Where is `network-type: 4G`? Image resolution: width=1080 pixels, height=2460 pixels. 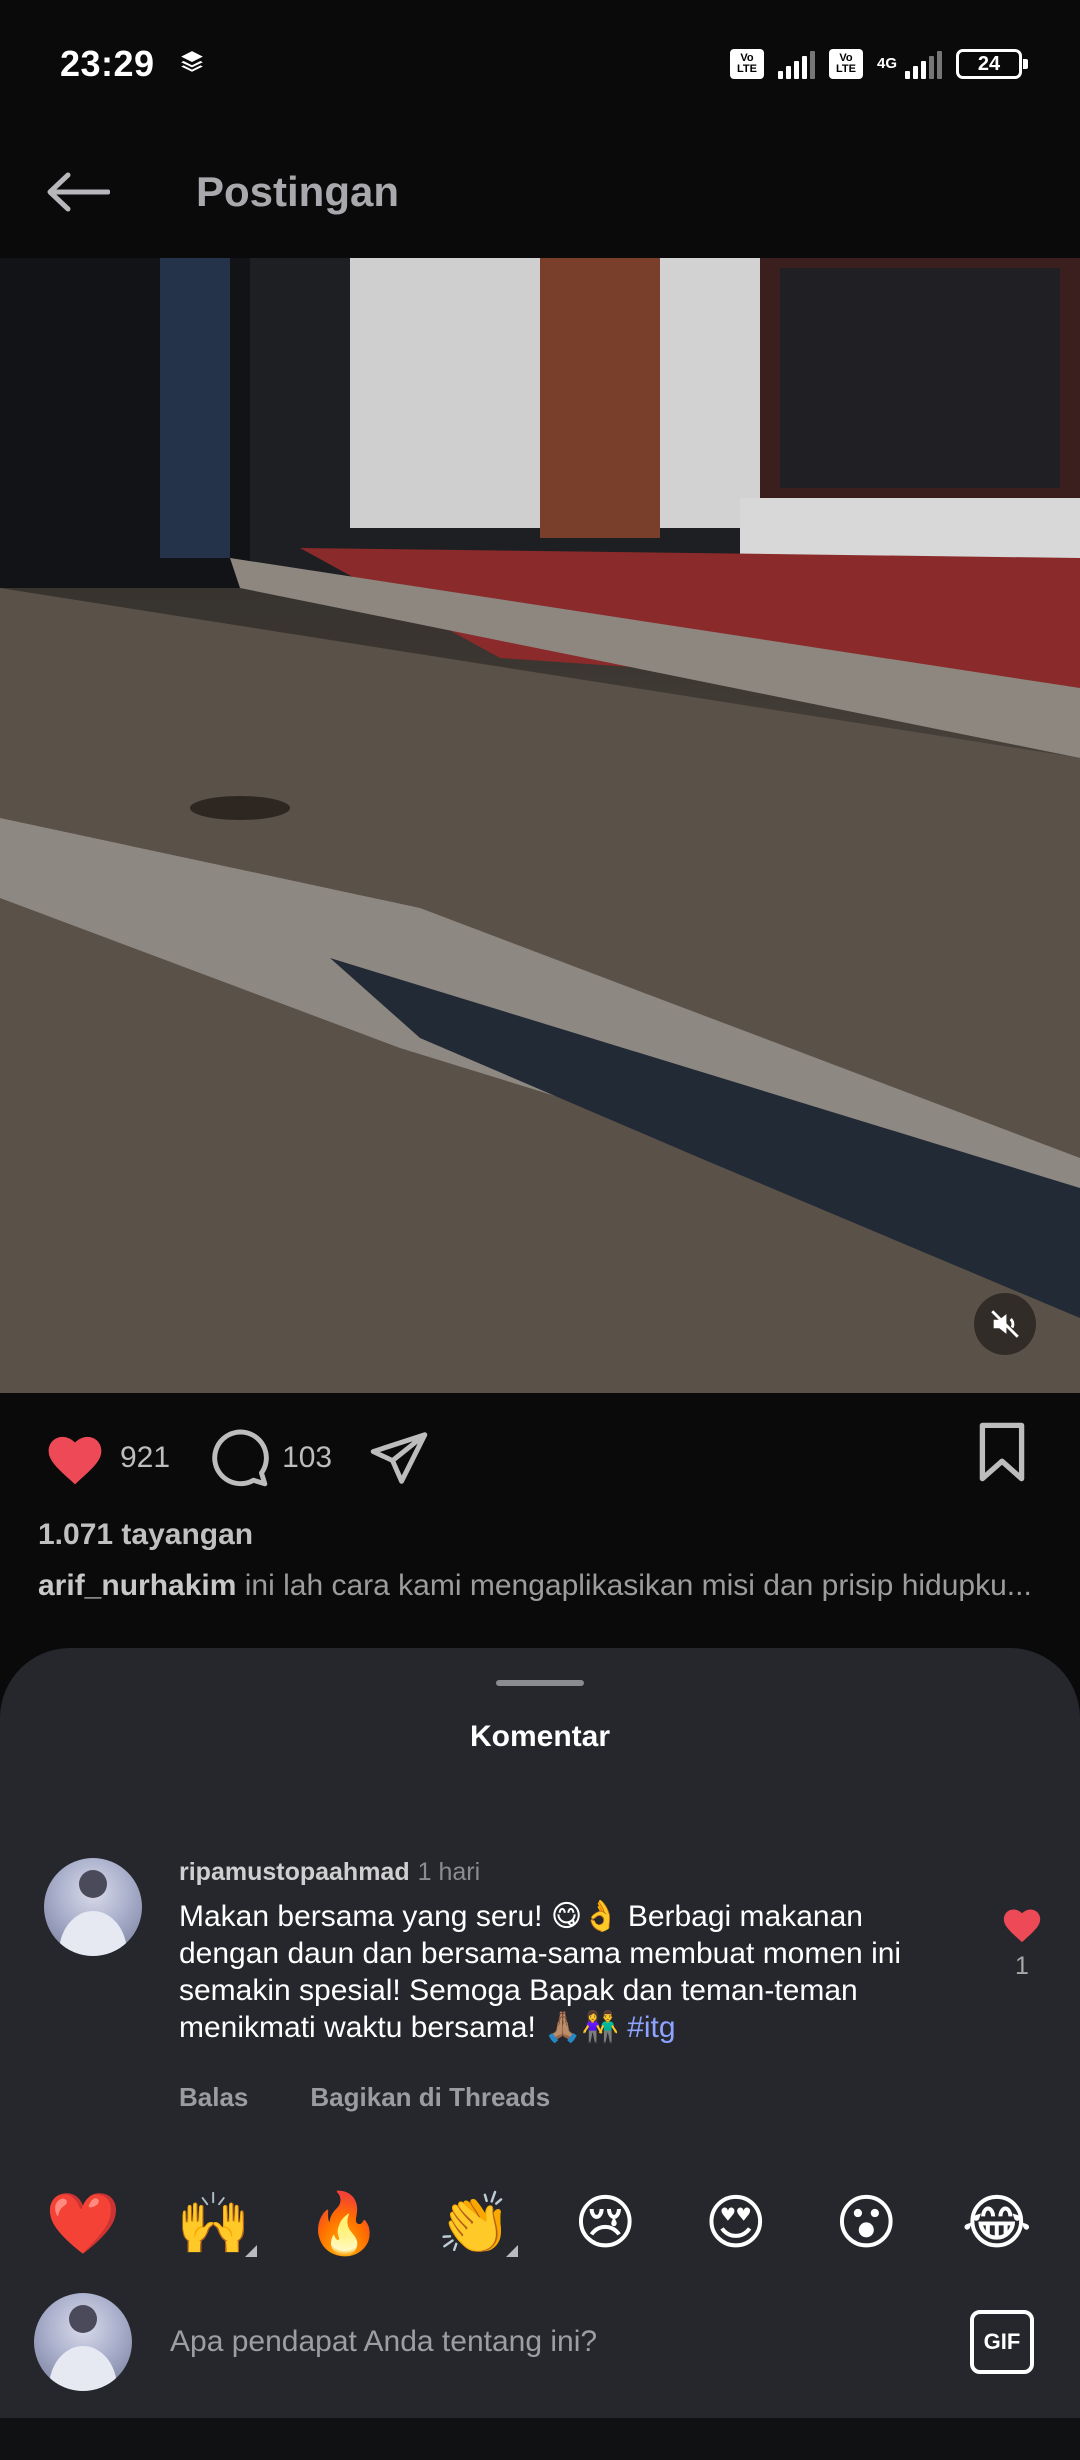 network-type: 4G is located at coordinates (886, 63).